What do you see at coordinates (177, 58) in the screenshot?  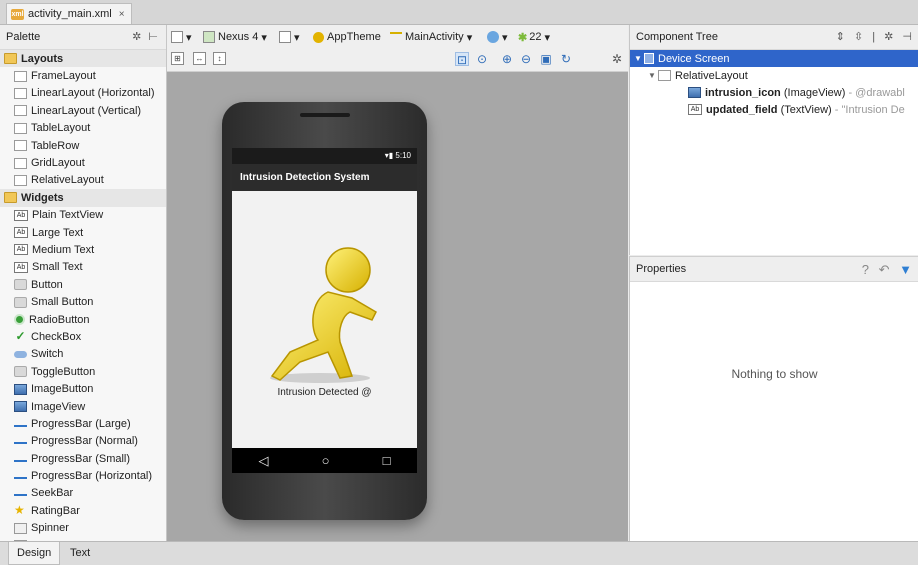 I see `layout-variants-icon: ⊞` at bounding box center [177, 58].